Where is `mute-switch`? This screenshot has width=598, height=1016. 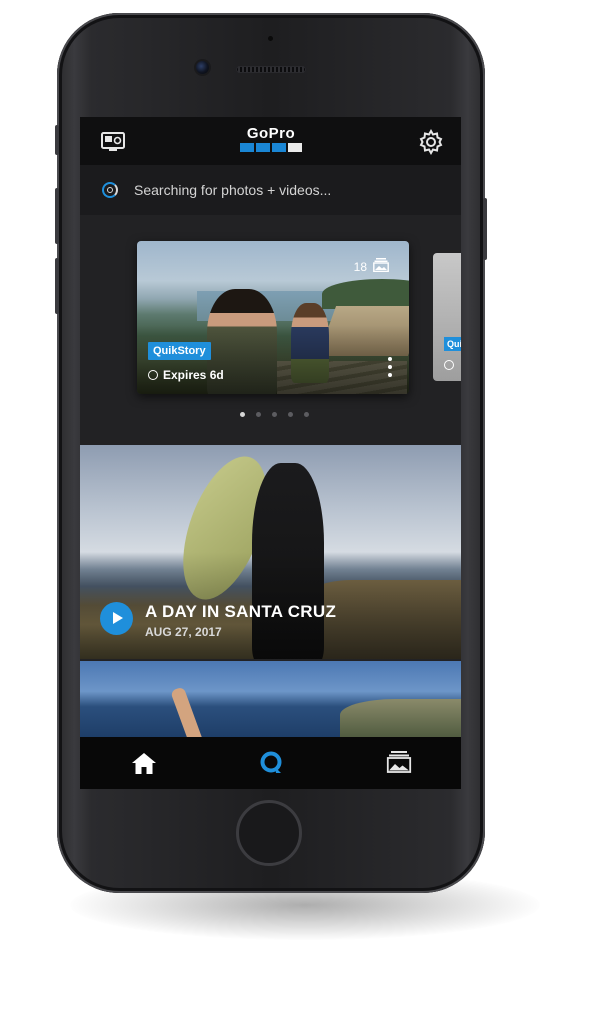
mute-switch is located at coordinates (57, 140).